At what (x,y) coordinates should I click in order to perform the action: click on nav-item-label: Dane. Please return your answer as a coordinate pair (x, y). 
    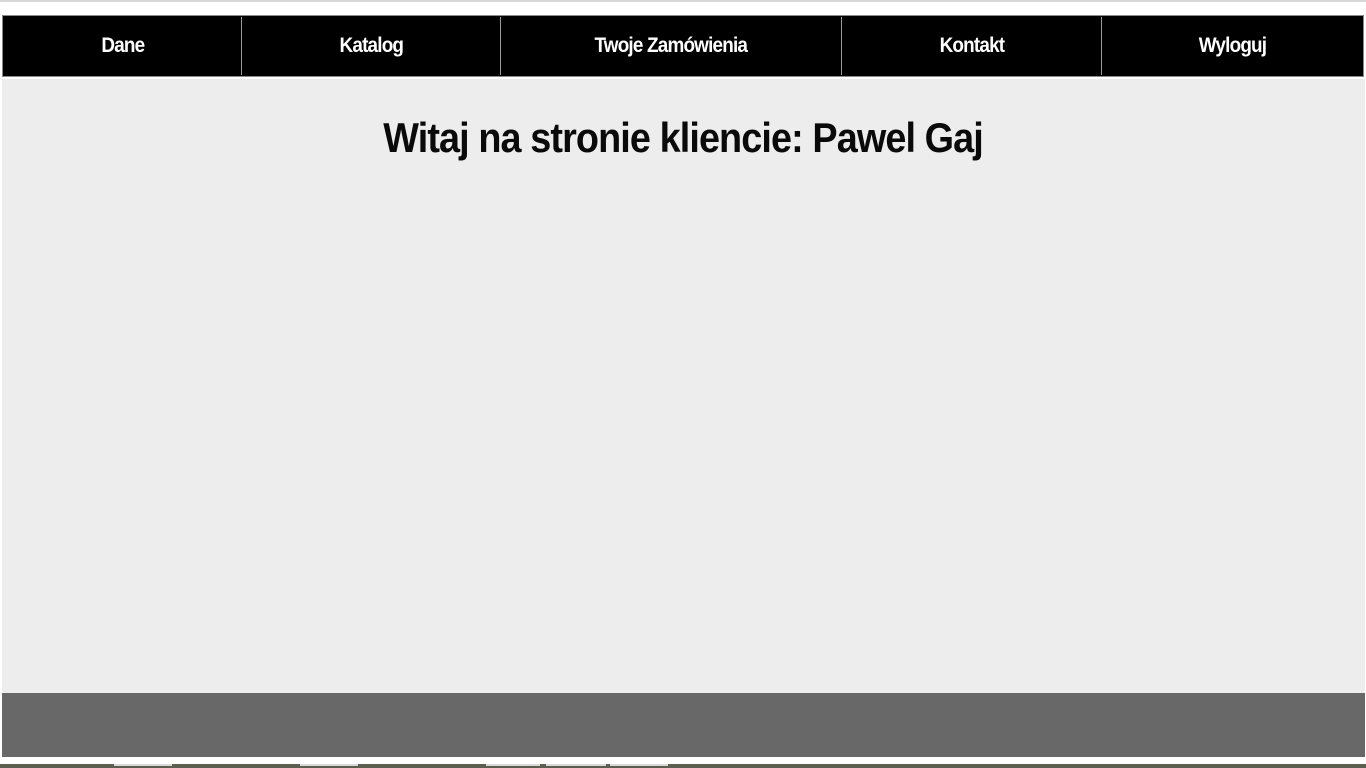
    Looking at the image, I should click on (122, 45).